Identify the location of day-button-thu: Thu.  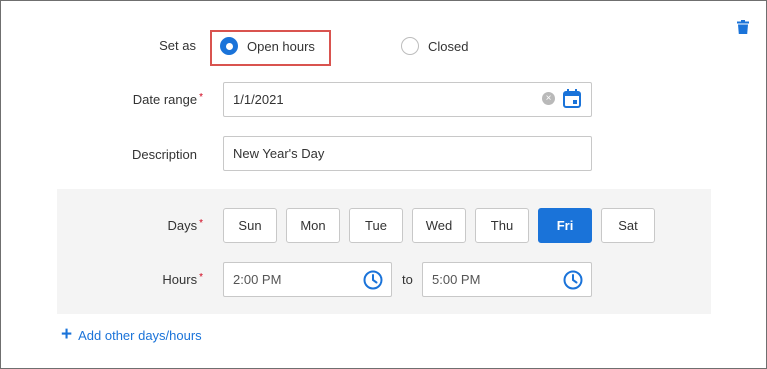
(502, 225).